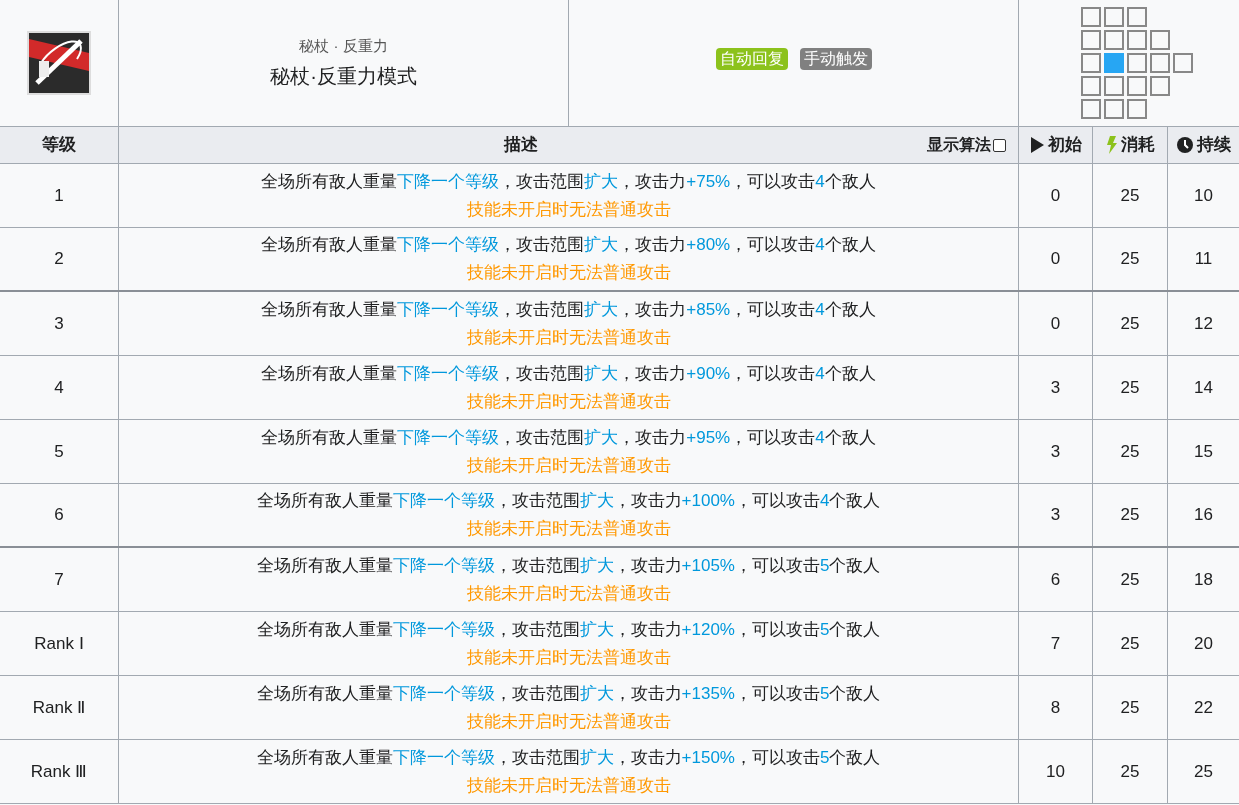 This screenshot has height=805, width=1239. What do you see at coordinates (835, 59) in the screenshot?
I see `tag: 手动触发` at bounding box center [835, 59].